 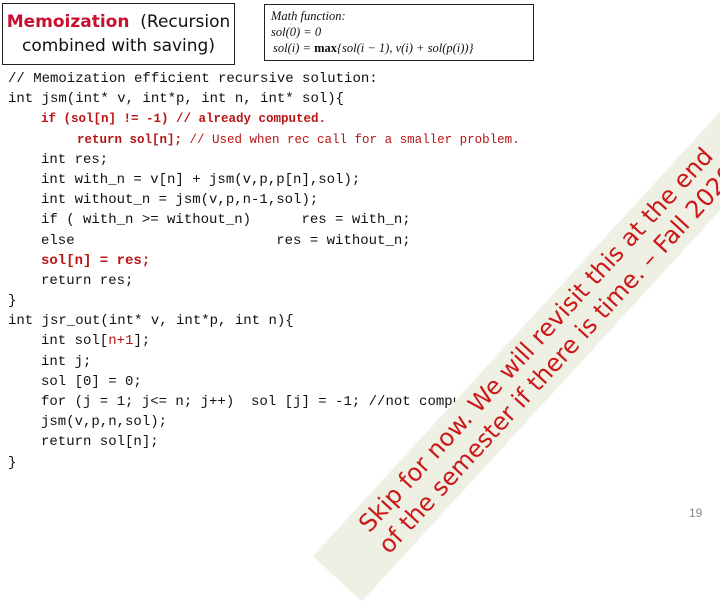 What do you see at coordinates (75, 159) in the screenshot?
I see `code-line: int res;` at bounding box center [75, 159].